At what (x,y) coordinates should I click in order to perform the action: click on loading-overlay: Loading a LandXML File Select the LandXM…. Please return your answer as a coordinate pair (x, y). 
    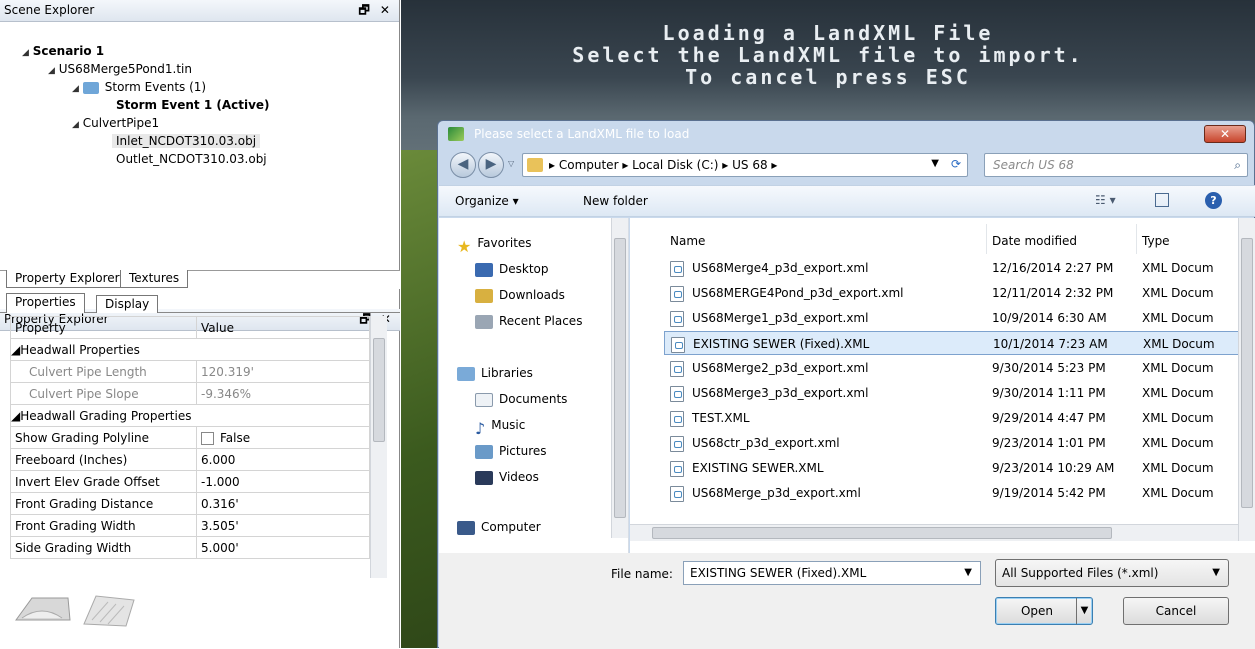
    Looking at the image, I should click on (828, 50).